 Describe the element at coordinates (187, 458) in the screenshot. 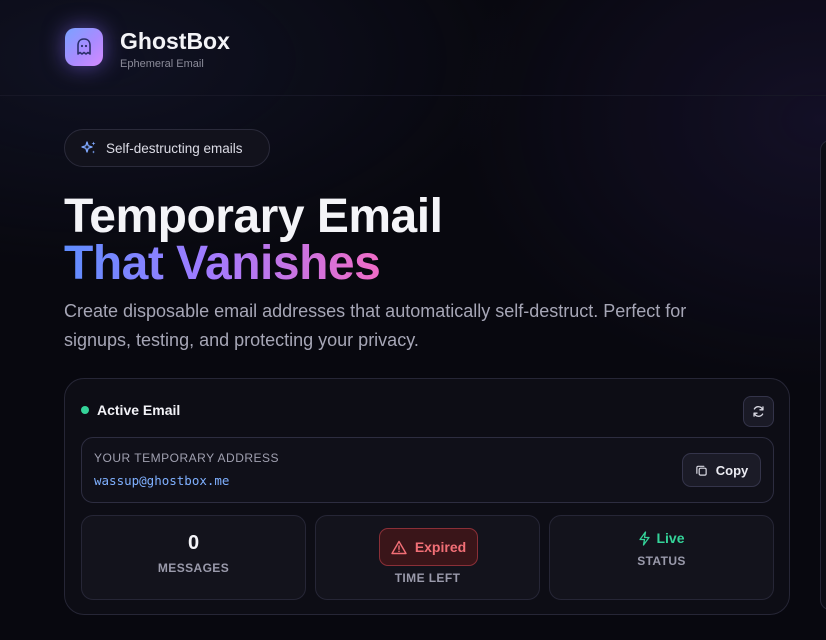

I see `temporary-address-label: YOUR TEMPORARY ADDRESS` at that location.